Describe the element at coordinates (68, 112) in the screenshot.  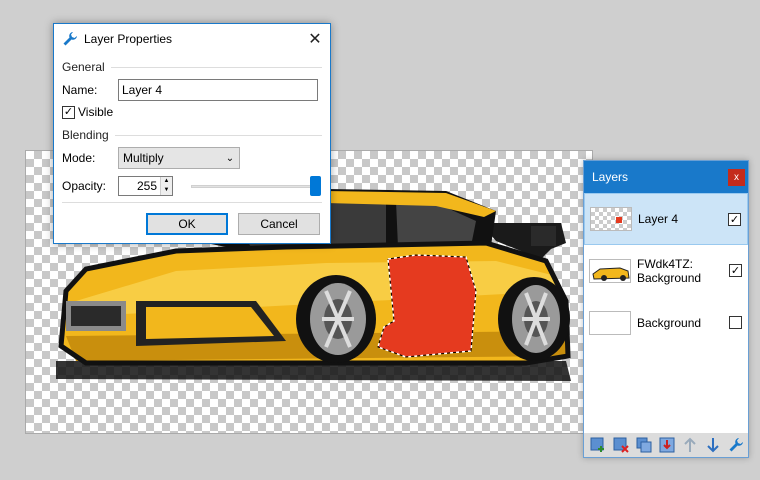
I see `visible-checkbox: ✓` at that location.